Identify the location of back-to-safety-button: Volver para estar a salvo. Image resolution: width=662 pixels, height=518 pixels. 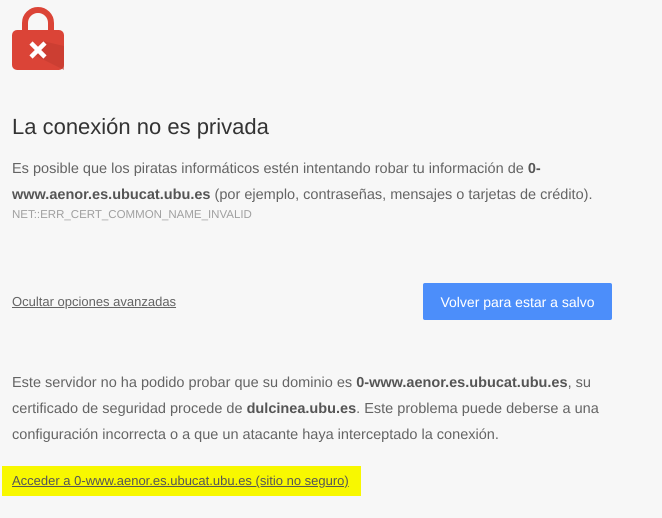
(517, 301).